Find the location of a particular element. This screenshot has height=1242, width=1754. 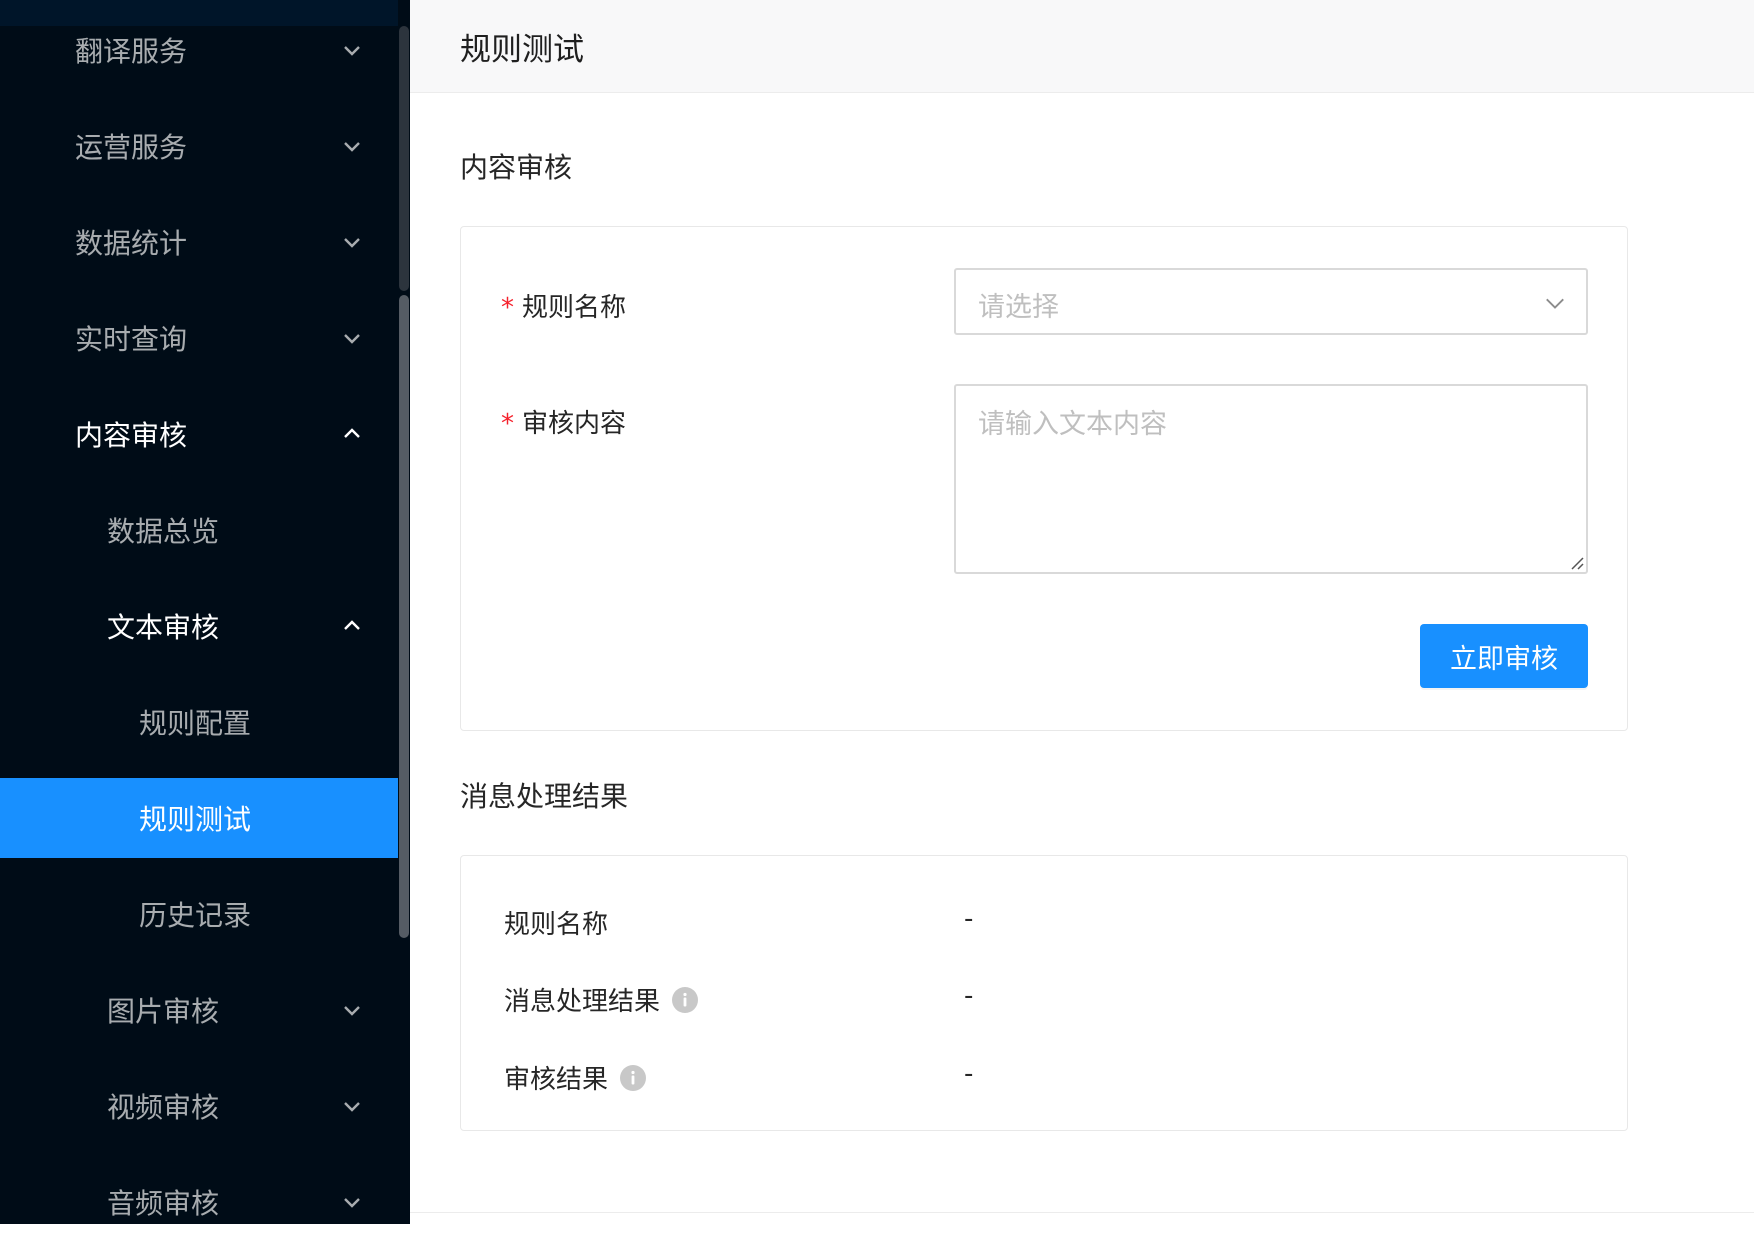

rule-name-label: * 规则名称 is located at coordinates (563, 305).